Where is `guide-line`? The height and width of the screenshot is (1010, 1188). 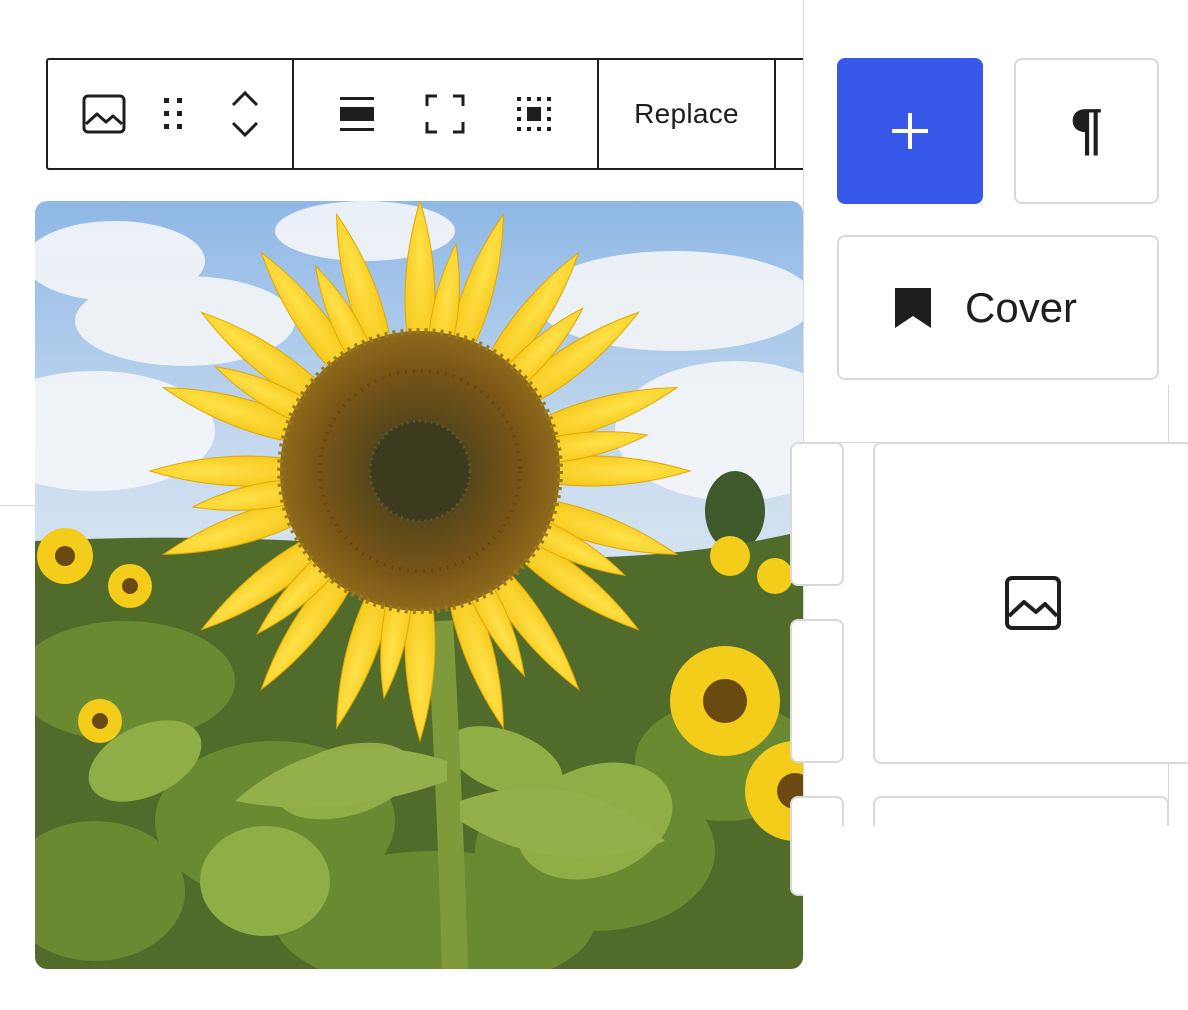 guide-line is located at coordinates (17, 505).